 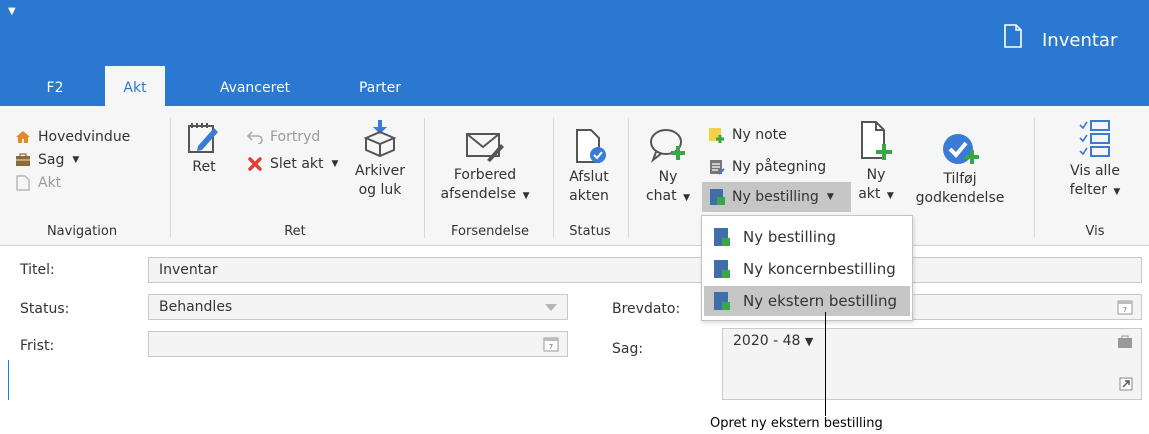 What do you see at coordinates (255, 164) in the screenshot?
I see `delete-icon` at bounding box center [255, 164].